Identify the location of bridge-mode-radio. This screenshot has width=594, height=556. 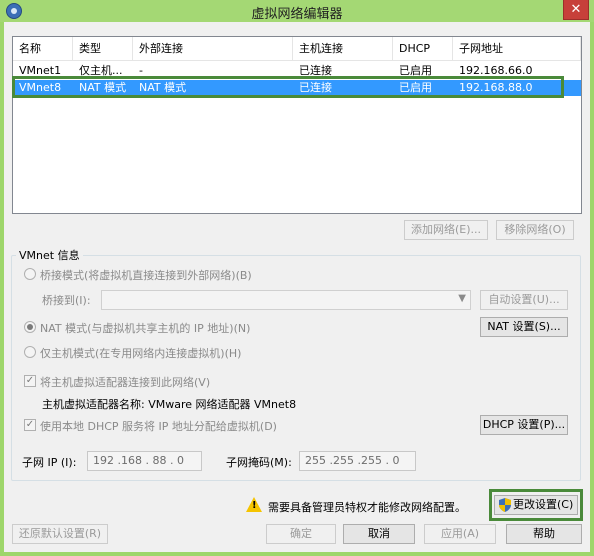
(30, 274).